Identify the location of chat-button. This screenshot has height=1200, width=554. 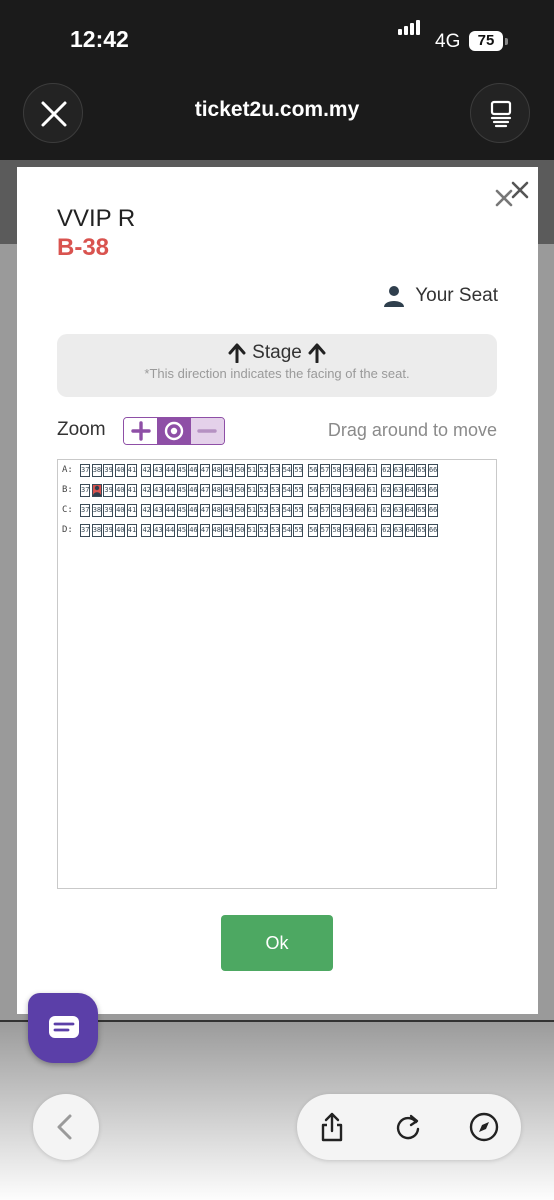
(63, 1028).